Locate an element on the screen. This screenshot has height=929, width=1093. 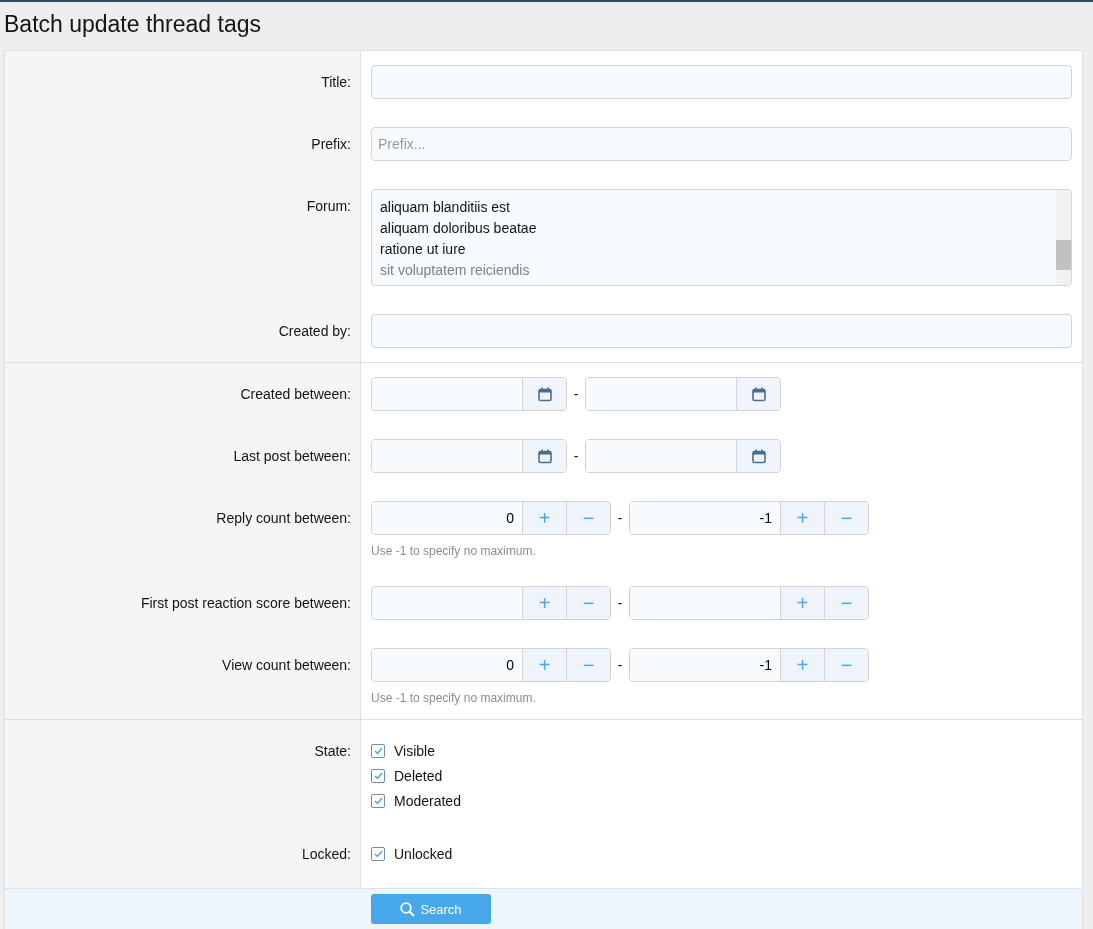
checkbox-label: Unlocked is located at coordinates (423, 854).